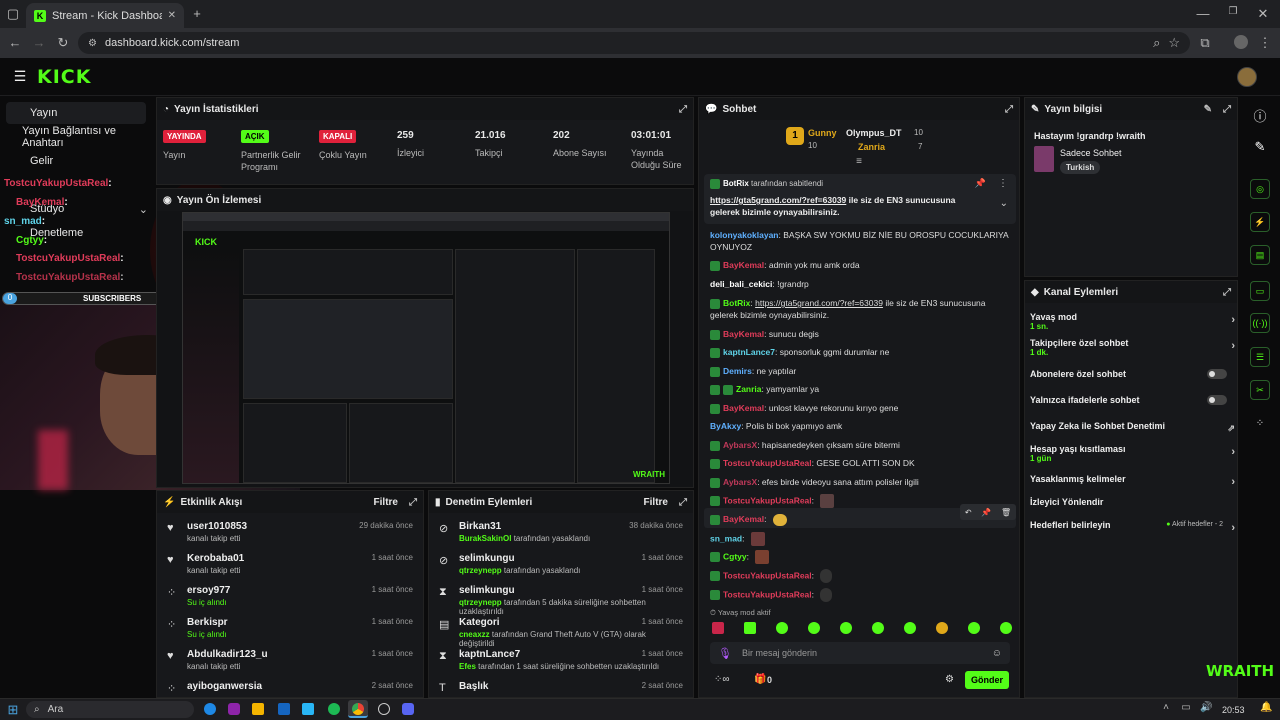 This screenshot has height=720, width=1280. Describe the element at coordinates (172, 15) in the screenshot. I see `close-tab-icon: ✕` at that location.